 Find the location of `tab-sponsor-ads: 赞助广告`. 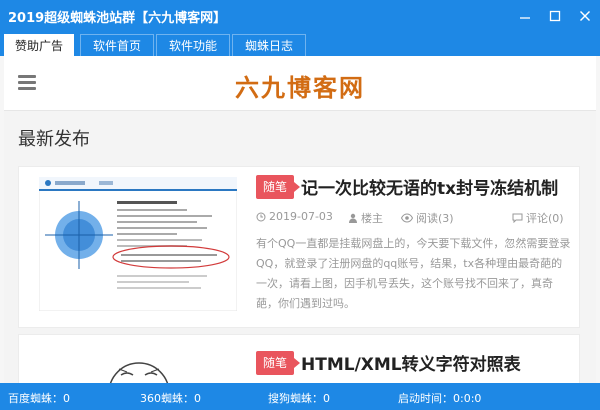

tab-sponsor-ads: 赞助广告 is located at coordinates (39, 45).